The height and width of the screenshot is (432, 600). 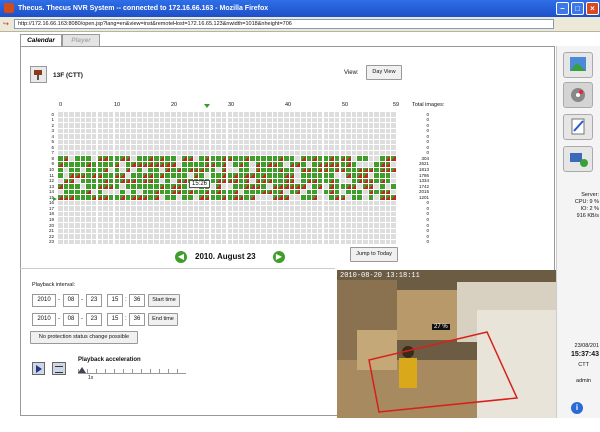 I want to click on info-icon: i, so click(x=577, y=408).